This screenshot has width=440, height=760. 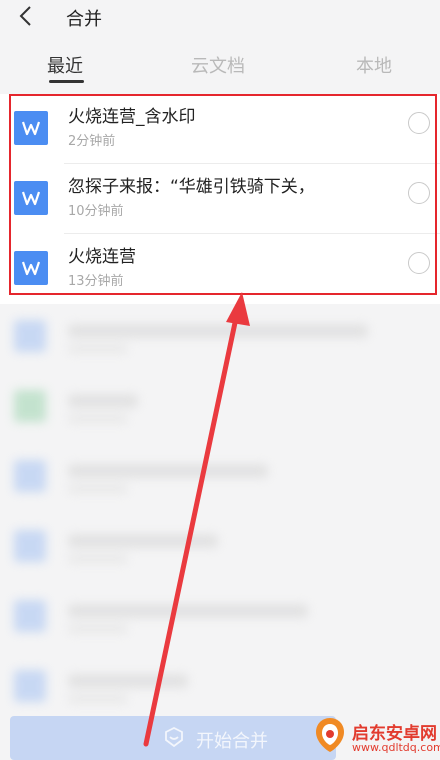 I want to click on merge-icon, so click(x=174, y=737).